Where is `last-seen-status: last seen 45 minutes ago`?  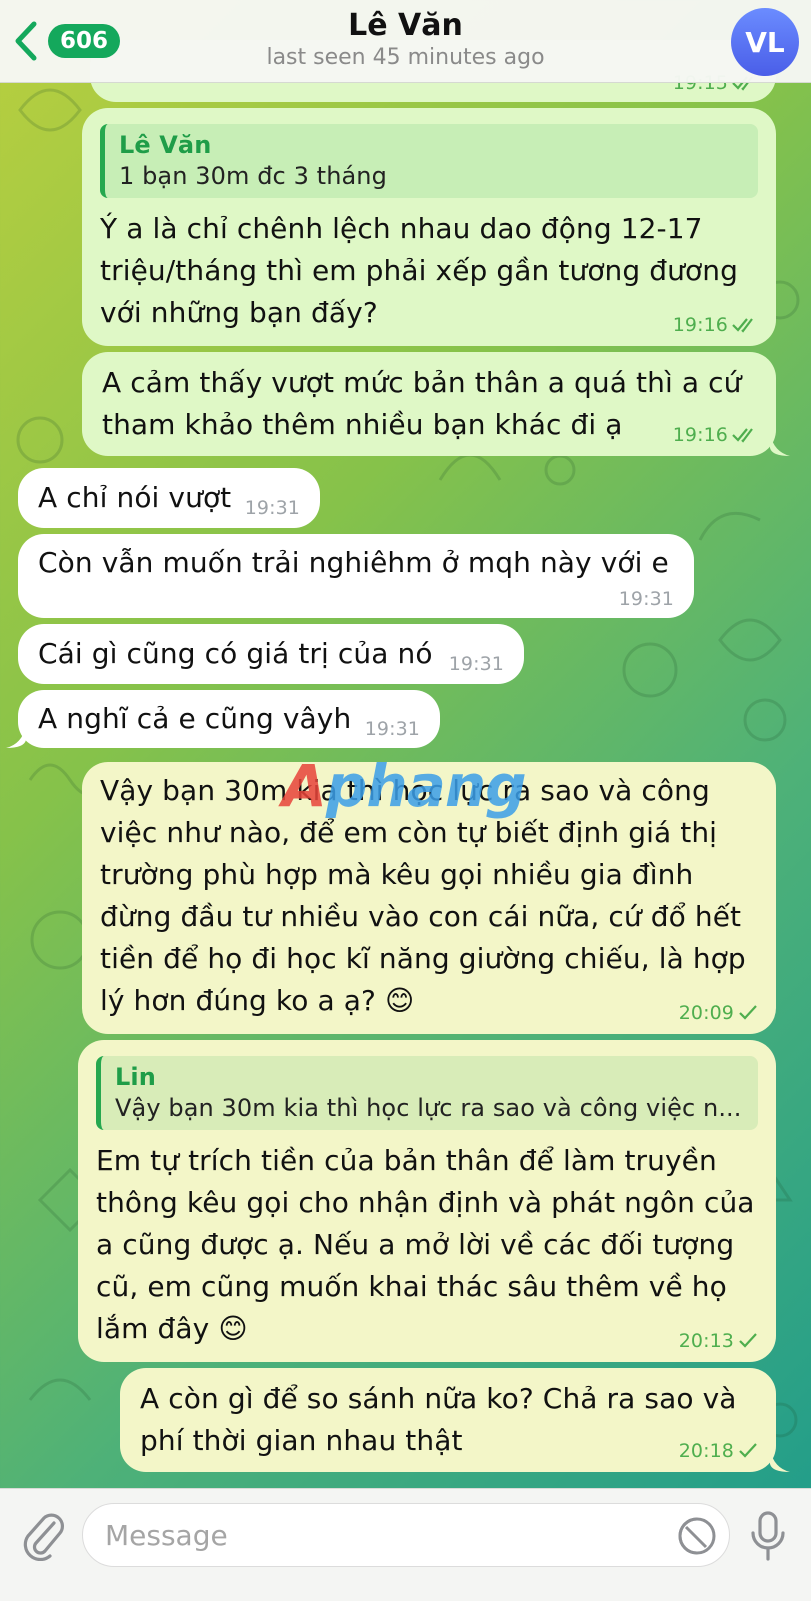 last-seen-status: last seen 45 minutes ago is located at coordinates (405, 57).